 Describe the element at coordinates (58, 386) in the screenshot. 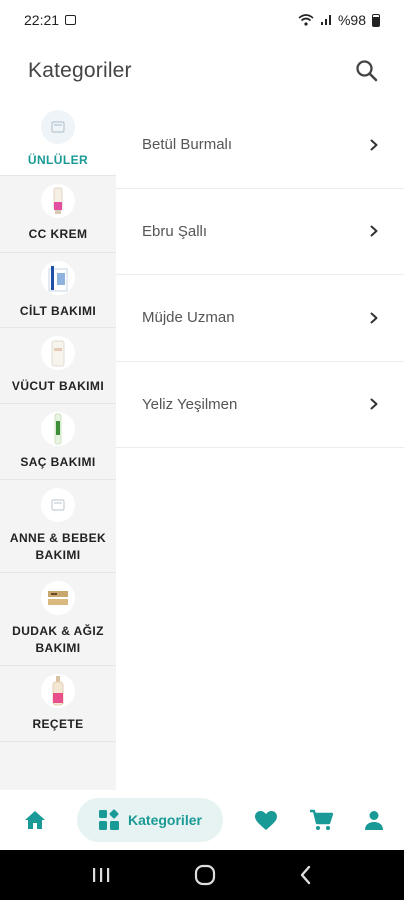

I see `sidebar-item-label: VÜCUT BAKIMI` at that location.